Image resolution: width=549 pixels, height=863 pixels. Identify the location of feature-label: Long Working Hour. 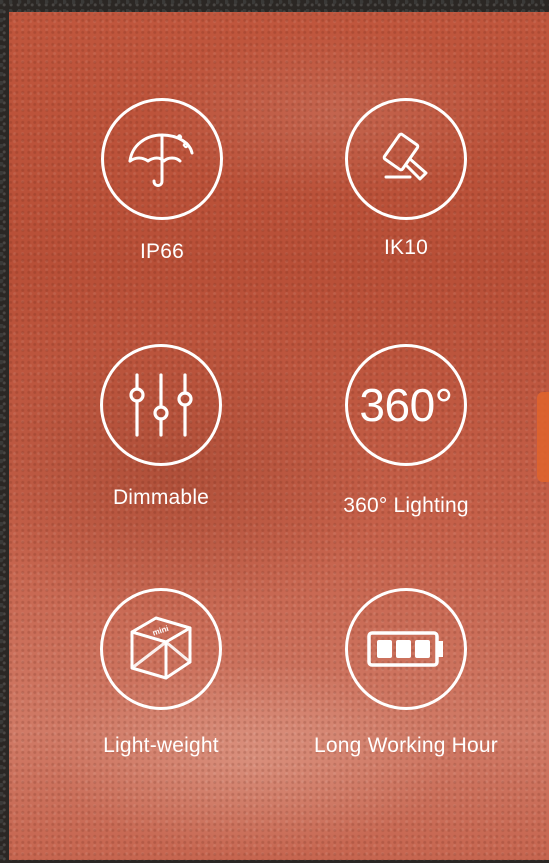
(406, 745).